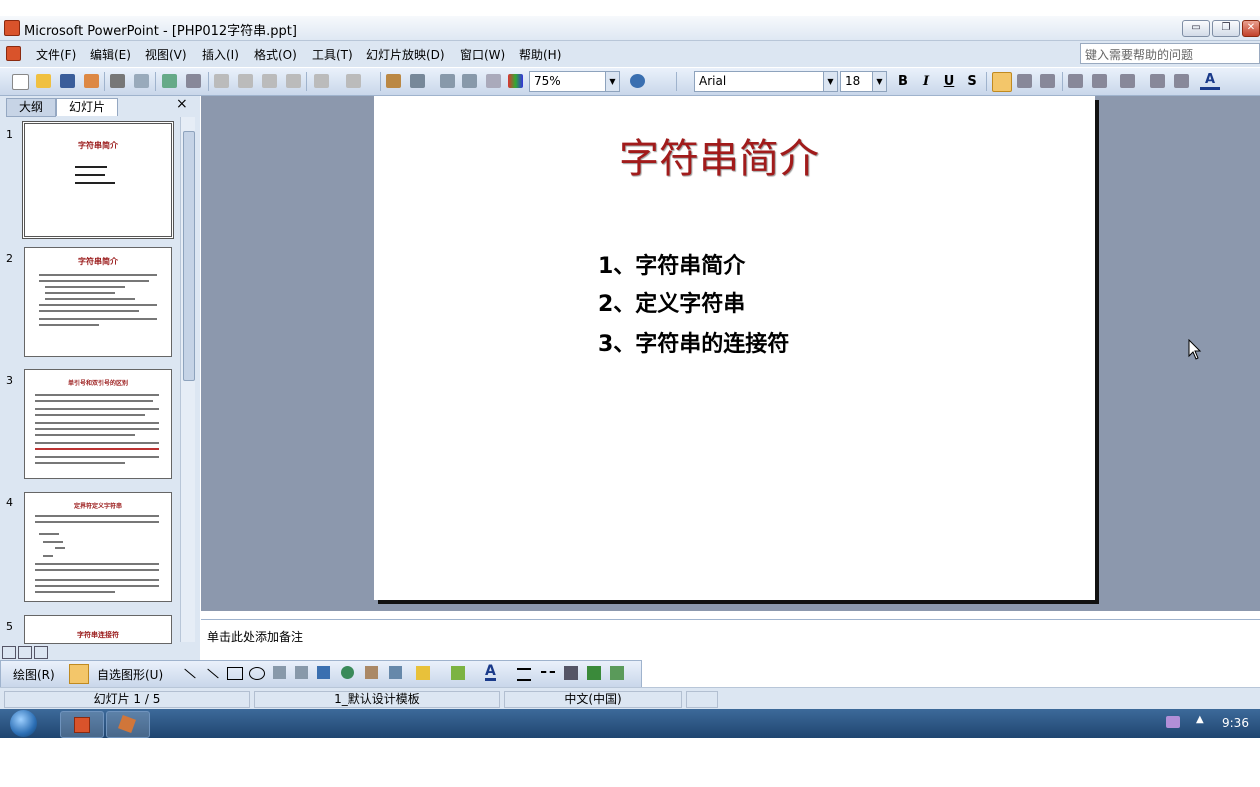  I want to click on permission-icon, so click(91, 81).